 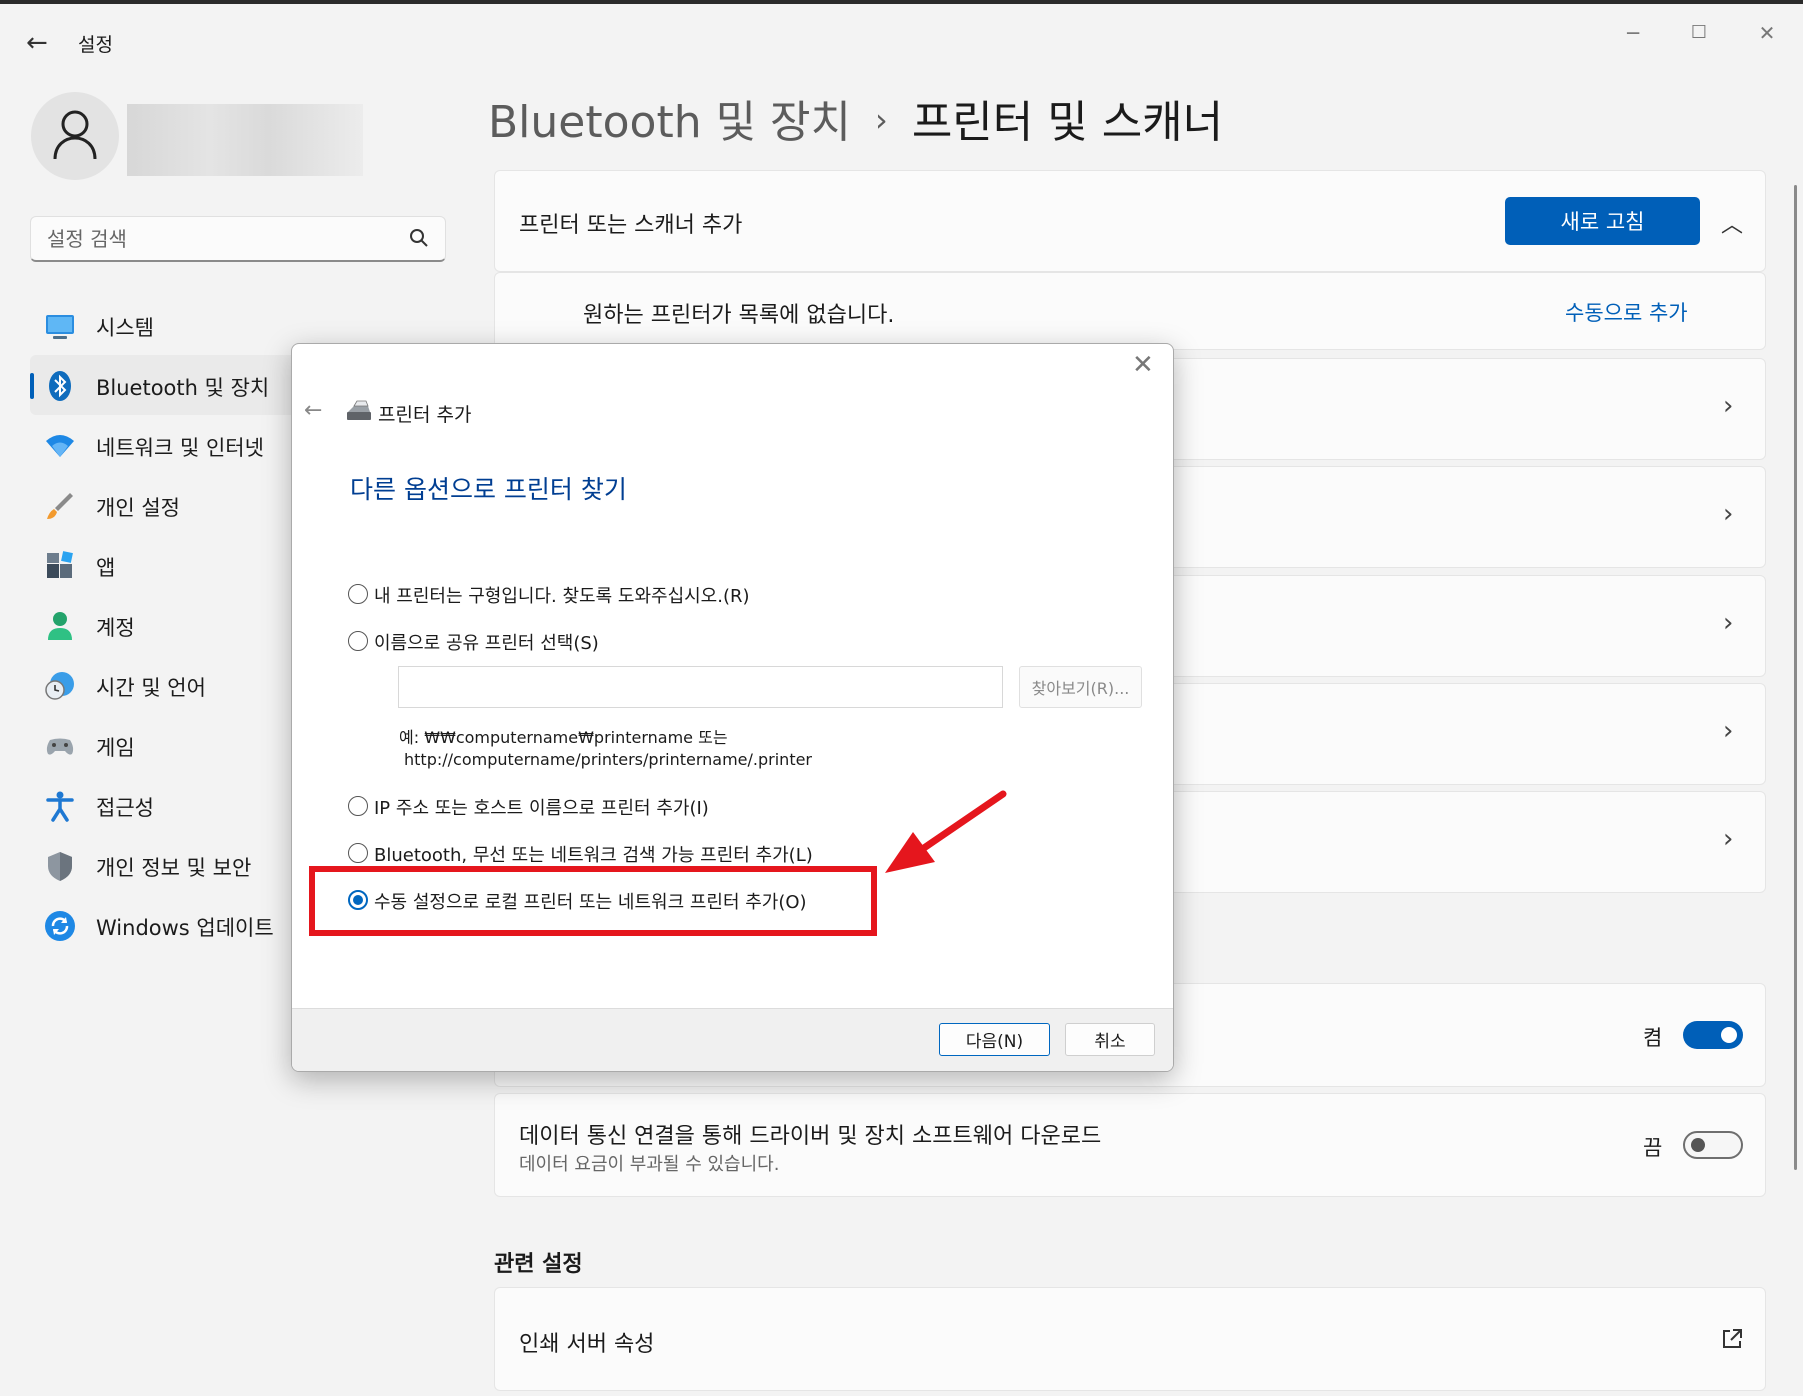 What do you see at coordinates (1713, 1035) in the screenshot?
I see `setting-toggle-on` at bounding box center [1713, 1035].